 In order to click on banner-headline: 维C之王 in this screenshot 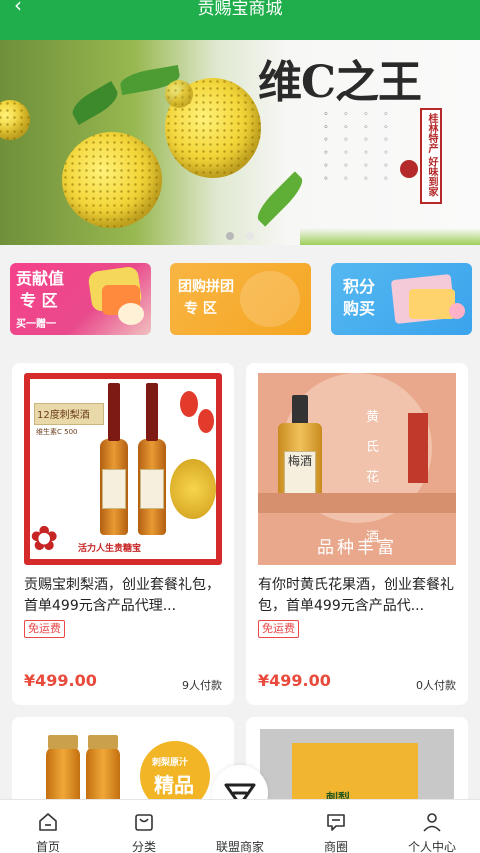, I will do `click(340, 82)`.